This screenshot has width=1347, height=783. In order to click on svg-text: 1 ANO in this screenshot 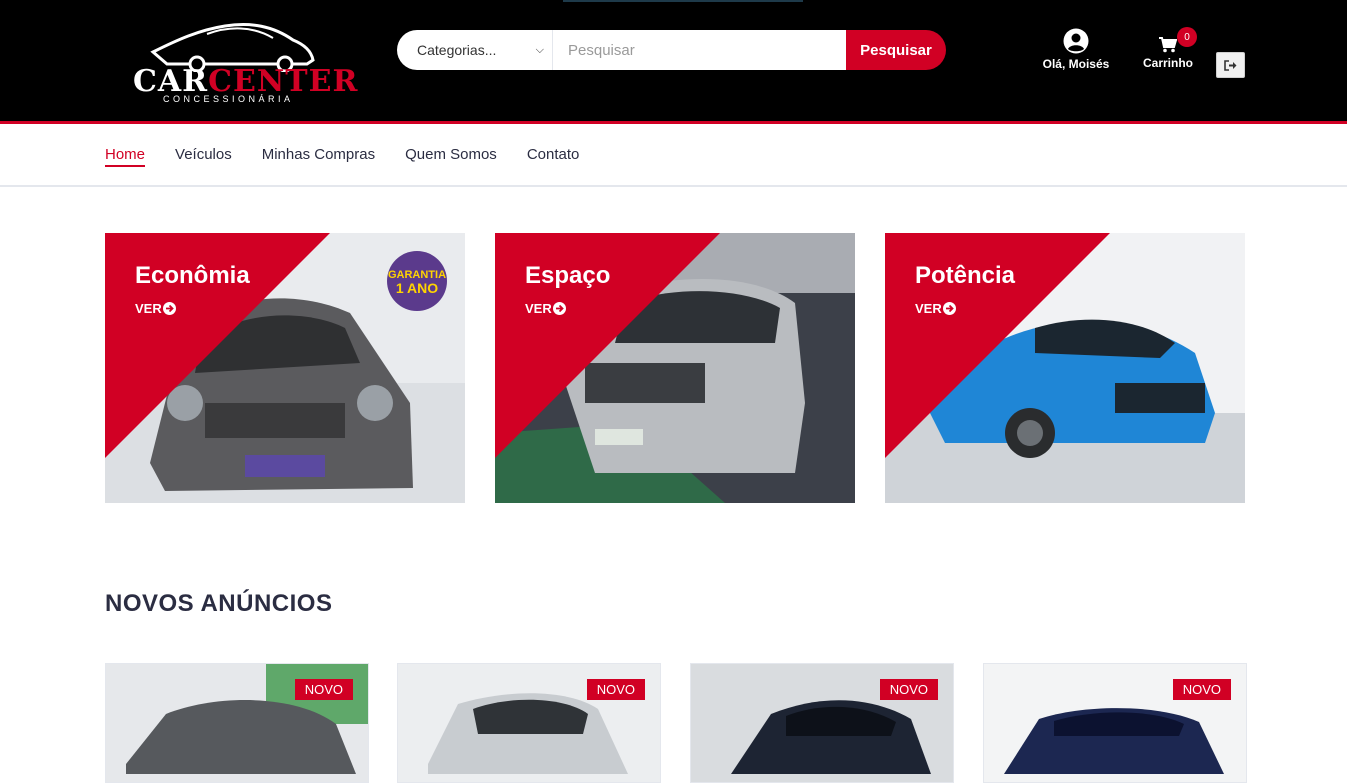, I will do `click(417, 288)`.